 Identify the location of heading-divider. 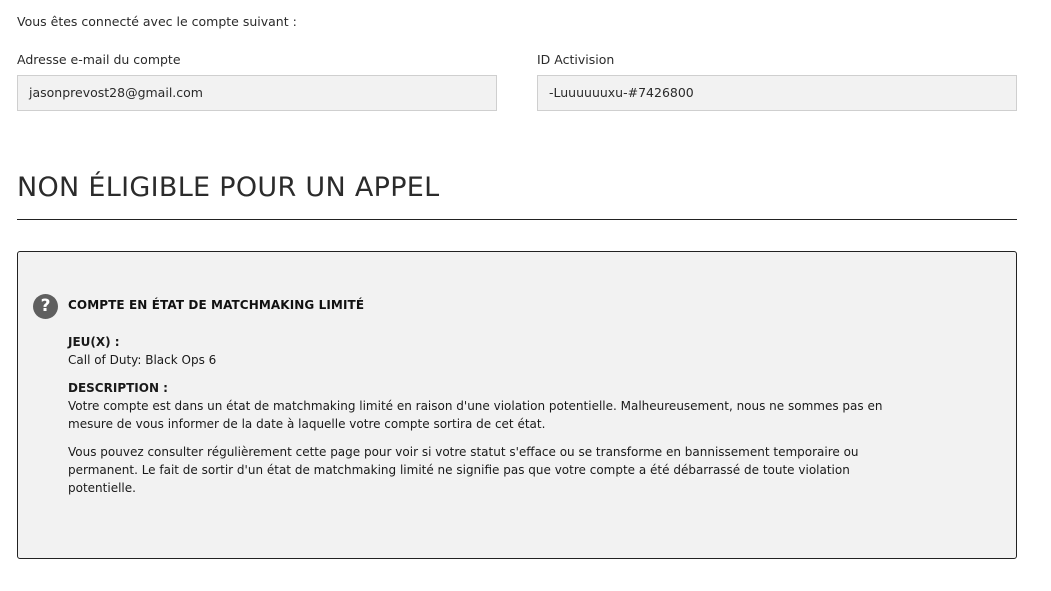
(517, 219).